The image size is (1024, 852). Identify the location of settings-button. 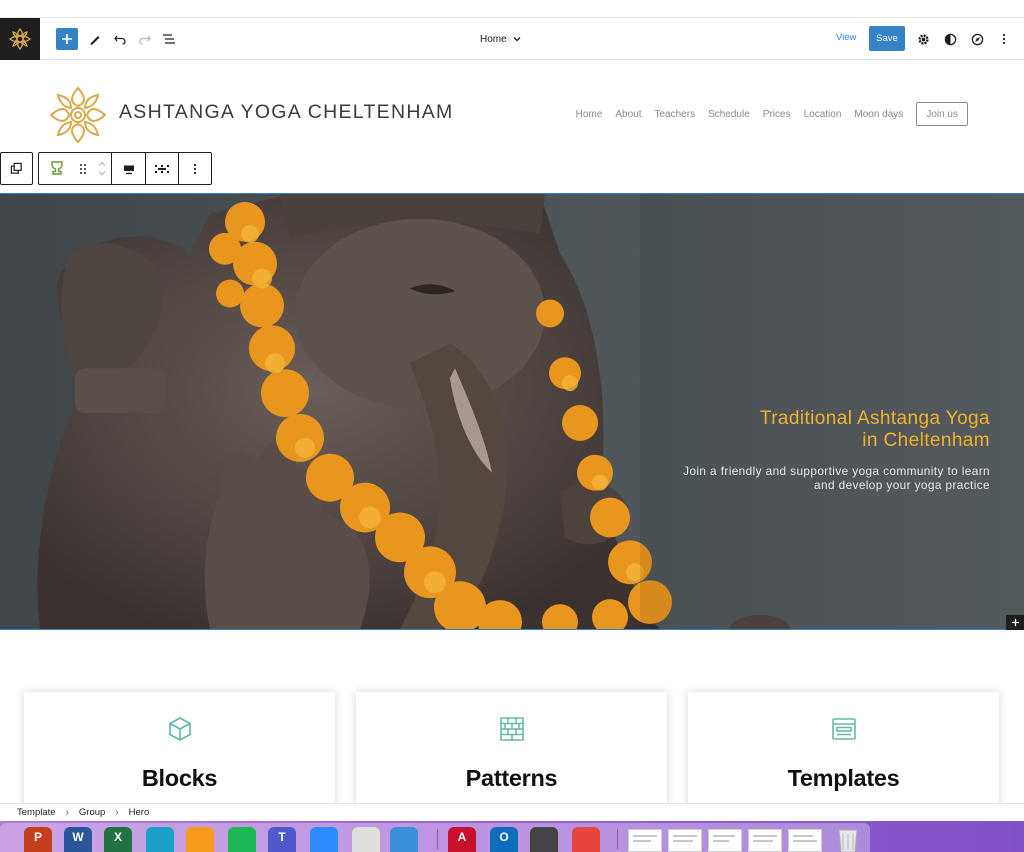
(923, 39).